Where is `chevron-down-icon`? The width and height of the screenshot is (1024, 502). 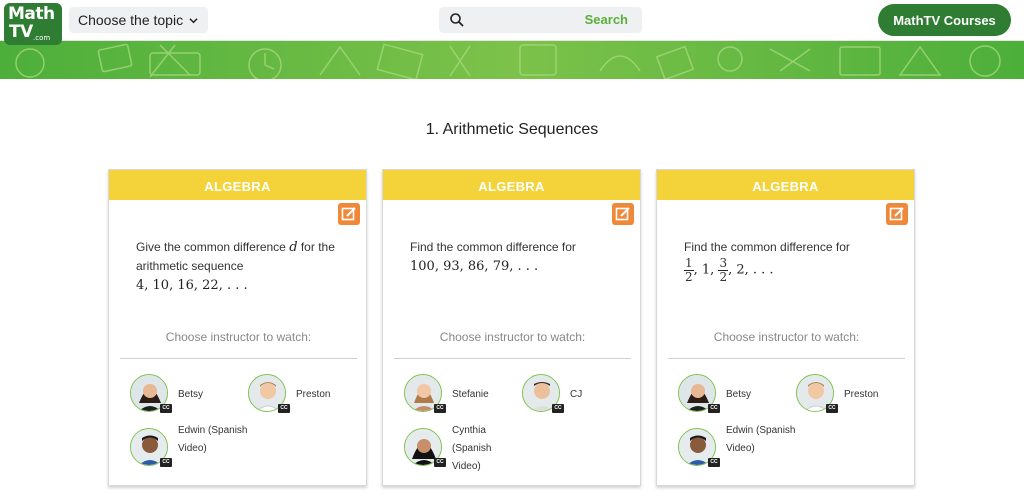 chevron-down-icon is located at coordinates (193, 20).